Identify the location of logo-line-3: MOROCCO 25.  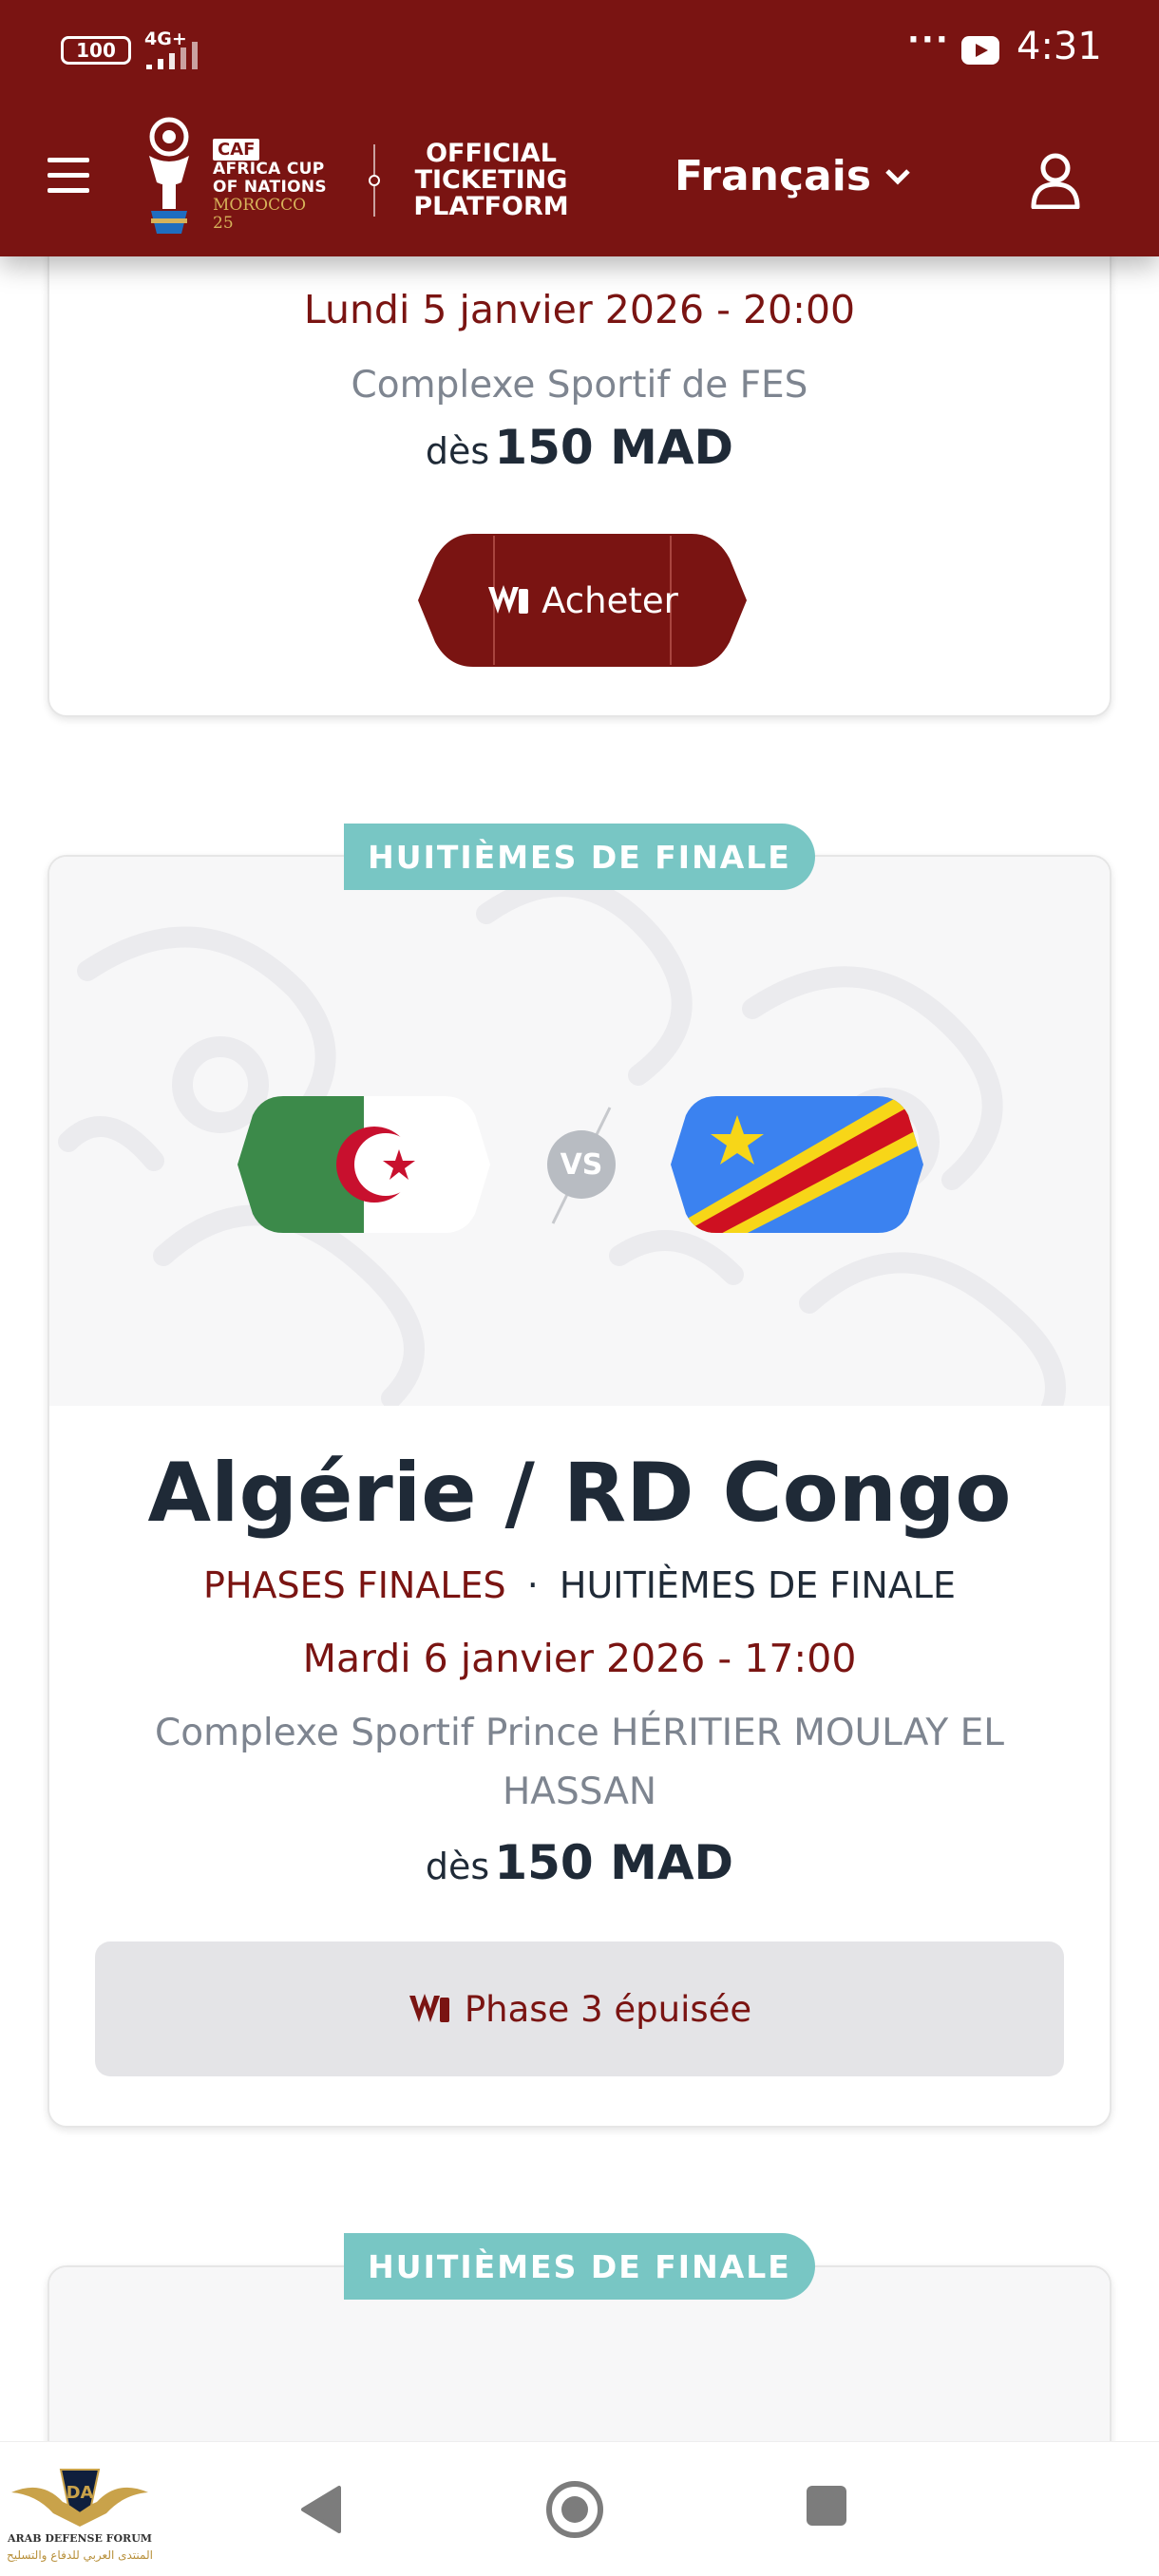
(260, 214).